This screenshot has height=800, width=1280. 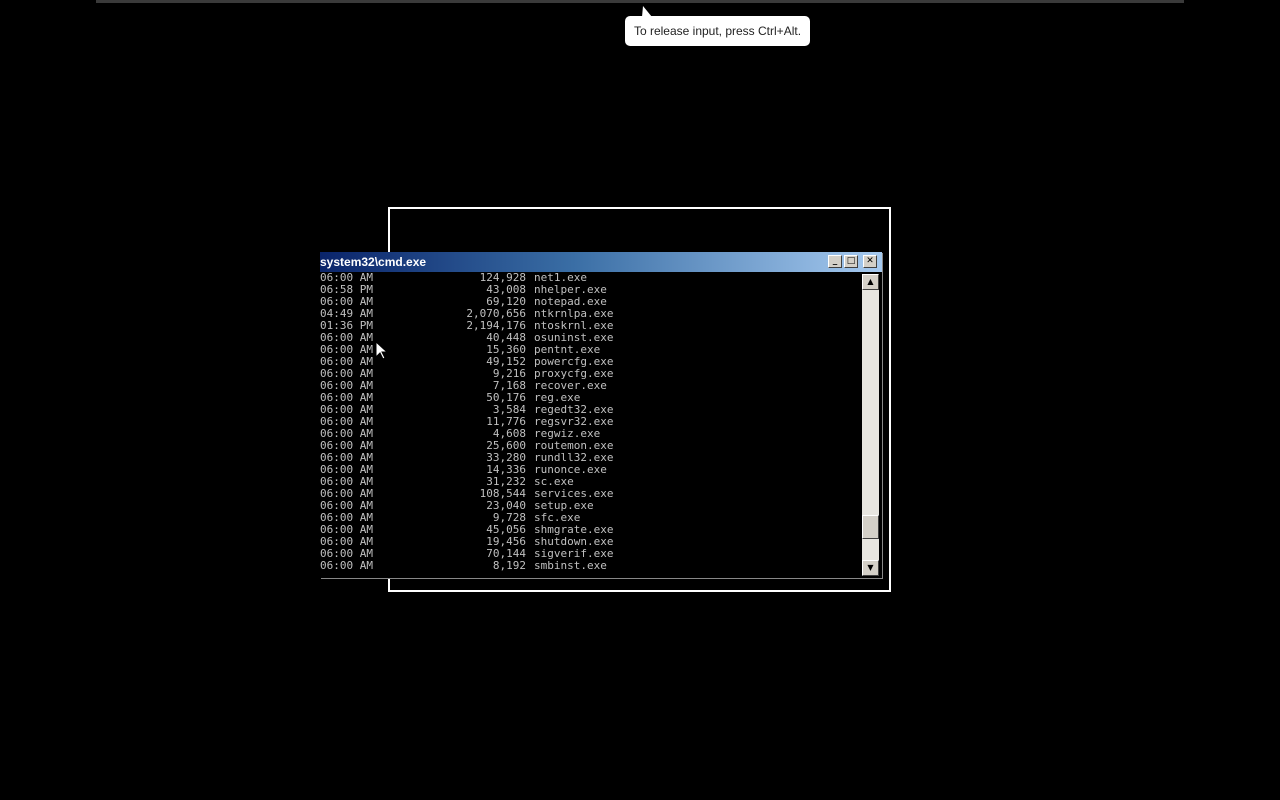 I want to click on scroll-down-button: ▼, so click(x=870, y=568).